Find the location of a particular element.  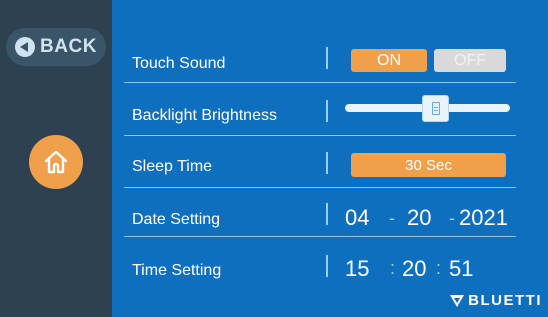

sleep-time-label: Sleep Time is located at coordinates (172, 166).